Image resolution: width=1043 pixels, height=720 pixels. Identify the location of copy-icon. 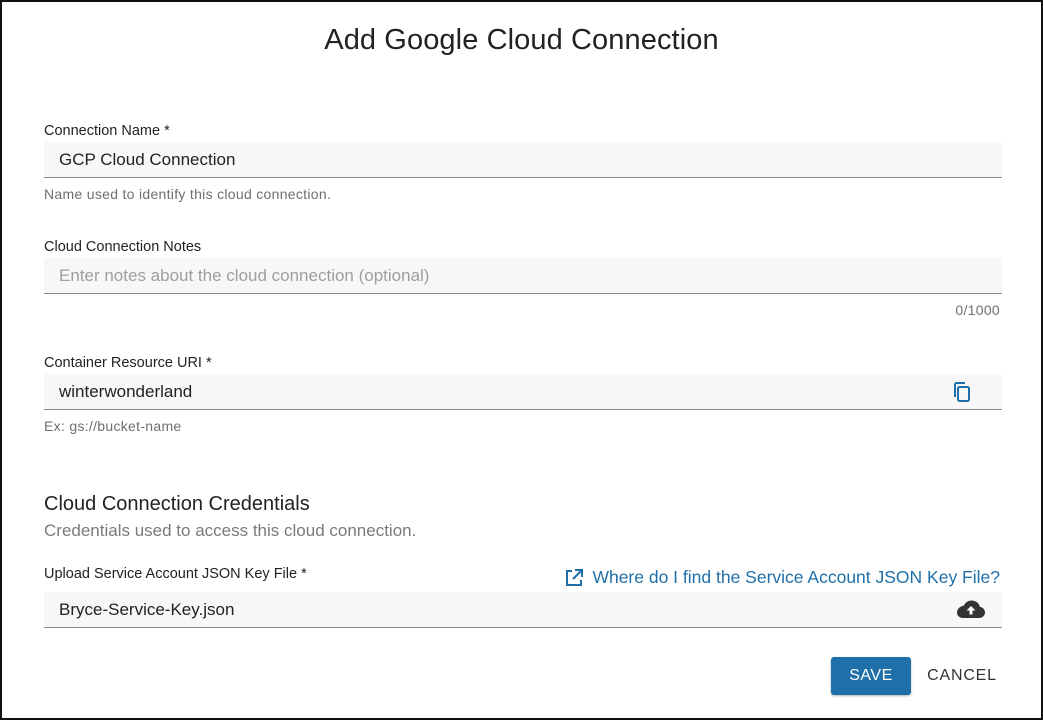
(962, 392).